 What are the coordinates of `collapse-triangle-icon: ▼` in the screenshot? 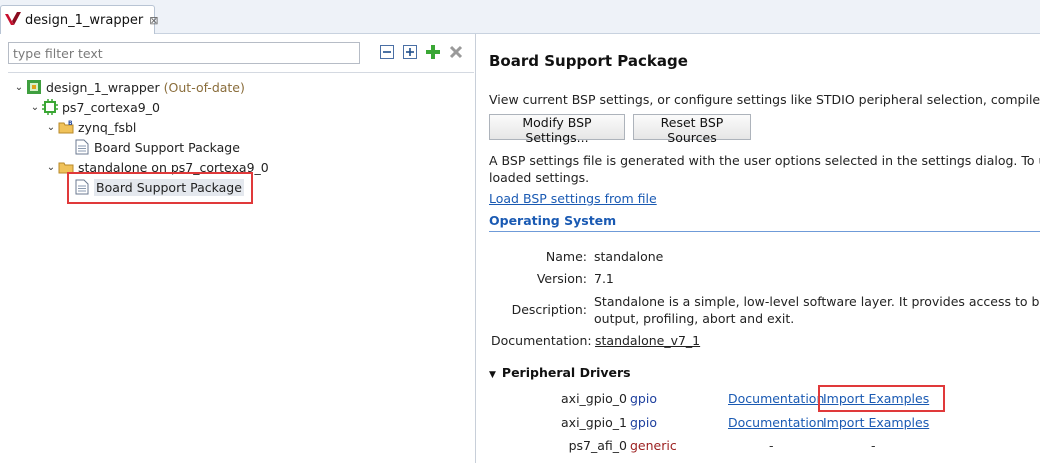 It's located at (492, 375).